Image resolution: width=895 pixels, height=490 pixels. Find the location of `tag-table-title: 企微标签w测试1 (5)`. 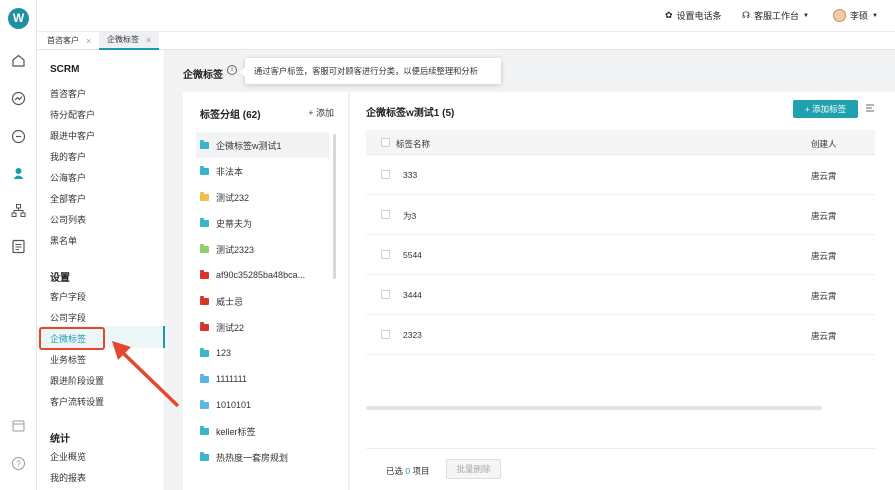

tag-table-title: 企微标签w测试1 (5) is located at coordinates (410, 113).